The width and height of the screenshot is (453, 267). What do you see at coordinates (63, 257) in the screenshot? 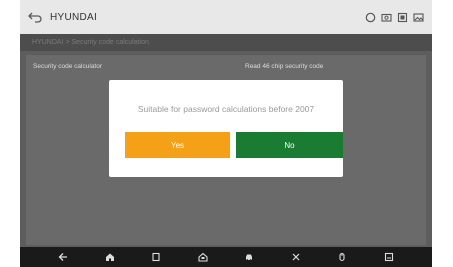
I see `back-icon` at bounding box center [63, 257].